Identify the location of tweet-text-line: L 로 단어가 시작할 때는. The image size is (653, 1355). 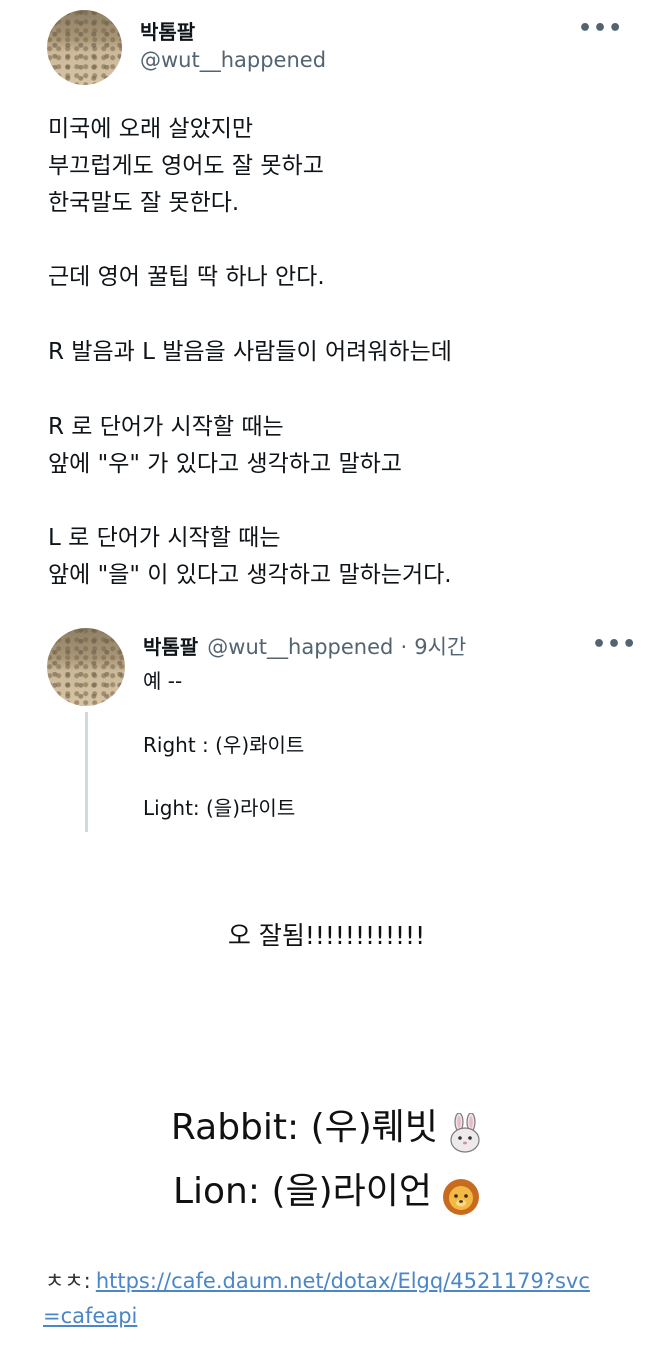
(164, 538).